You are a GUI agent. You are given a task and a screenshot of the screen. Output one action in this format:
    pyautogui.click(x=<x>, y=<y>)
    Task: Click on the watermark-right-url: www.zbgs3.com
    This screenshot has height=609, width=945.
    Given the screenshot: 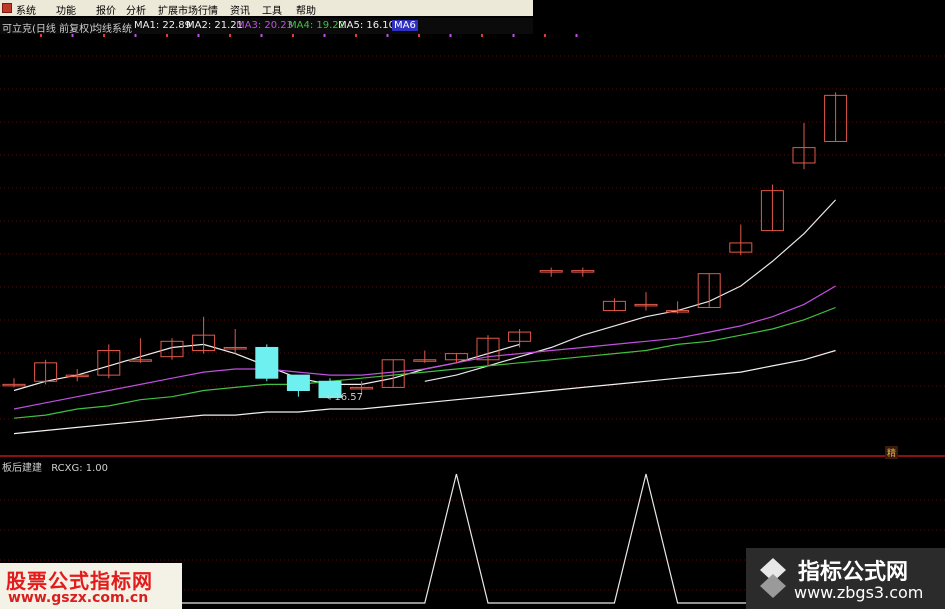 What is the action you would take?
    pyautogui.click(x=859, y=592)
    